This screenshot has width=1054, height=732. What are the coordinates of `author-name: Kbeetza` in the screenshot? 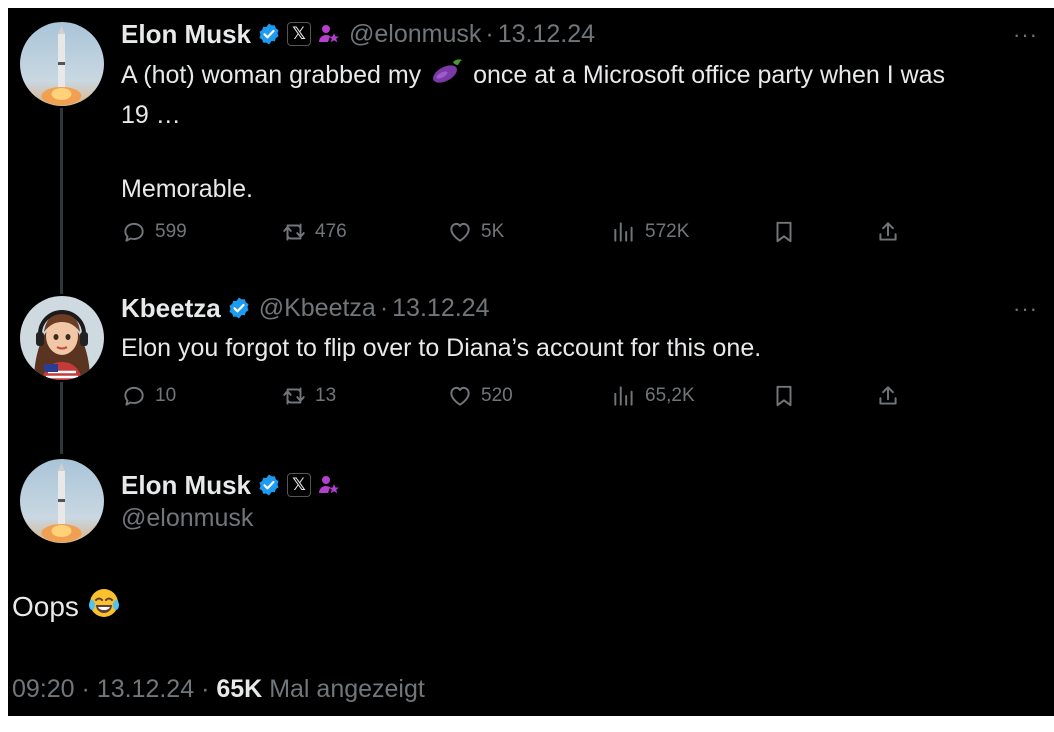 It's located at (171, 308).